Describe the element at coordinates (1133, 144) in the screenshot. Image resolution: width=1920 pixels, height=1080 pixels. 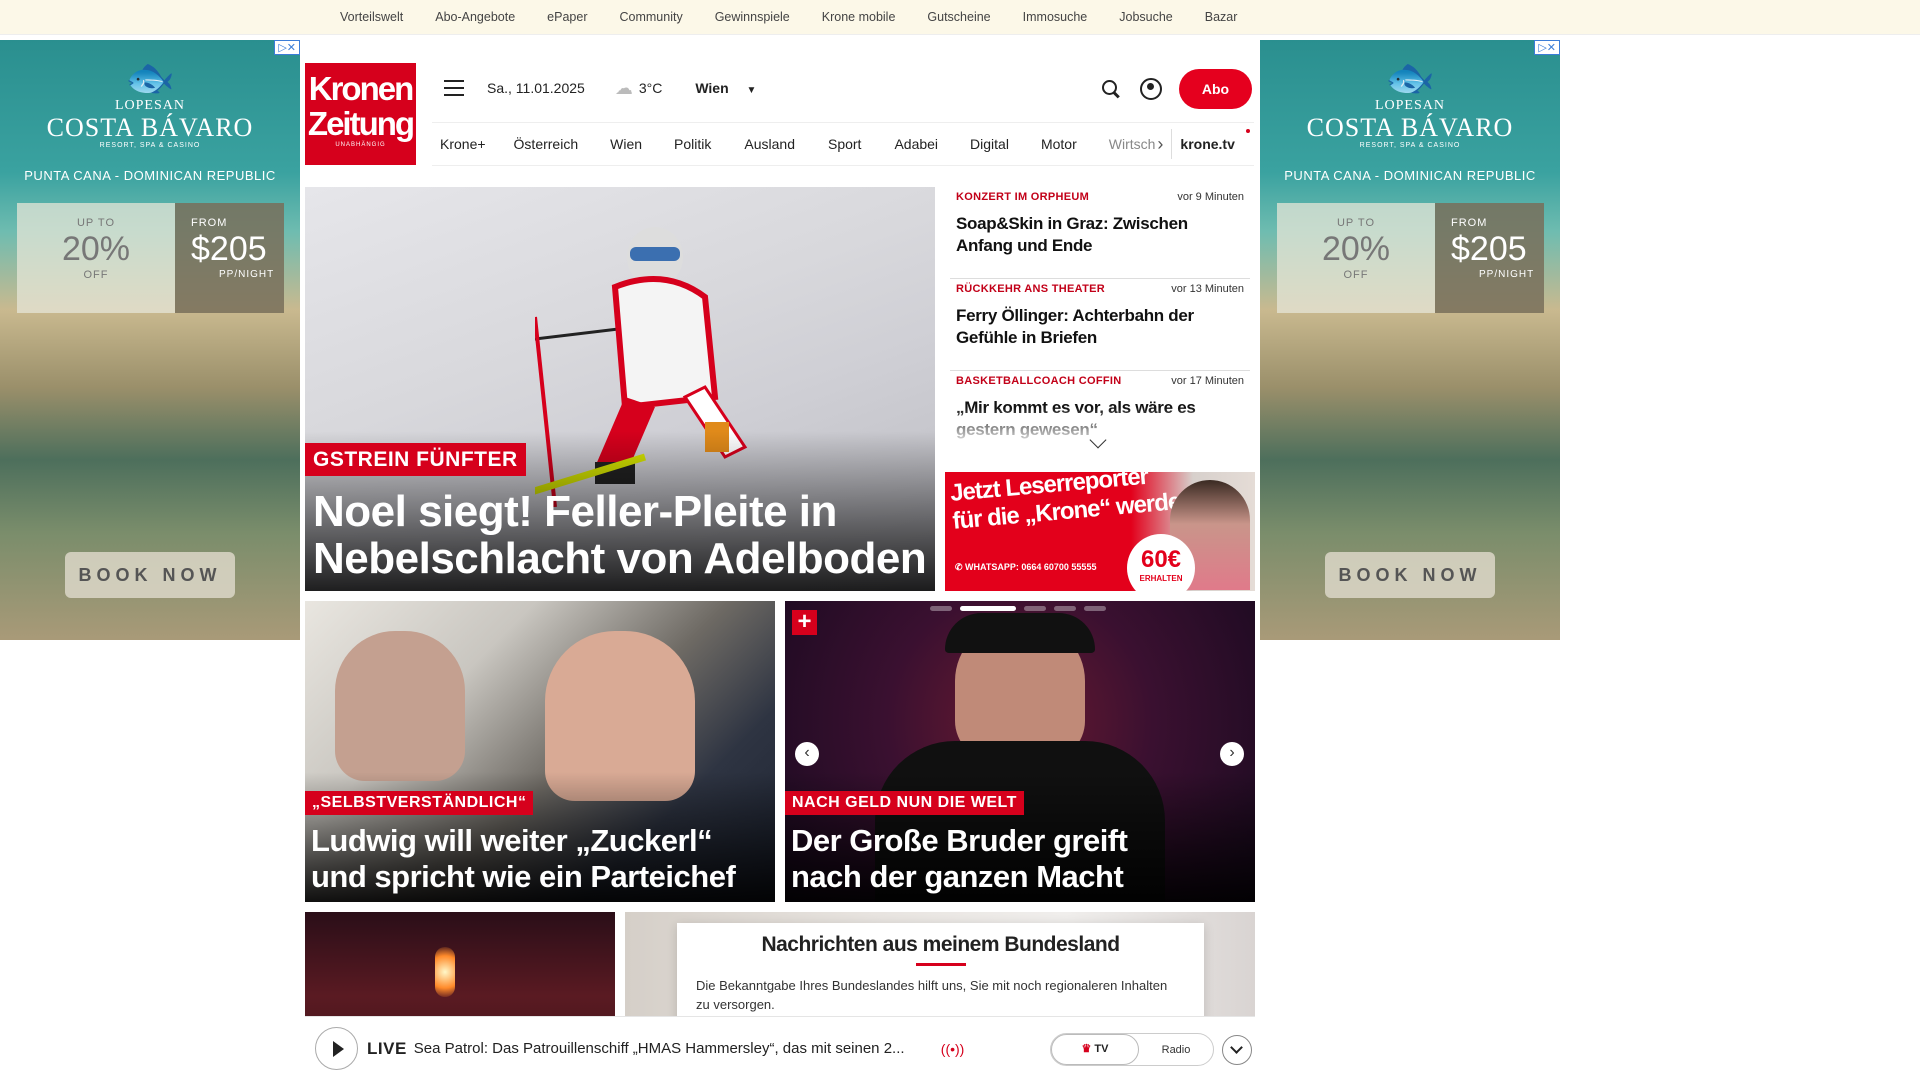
I see `nav-wirtschaft: Wirtsch` at that location.